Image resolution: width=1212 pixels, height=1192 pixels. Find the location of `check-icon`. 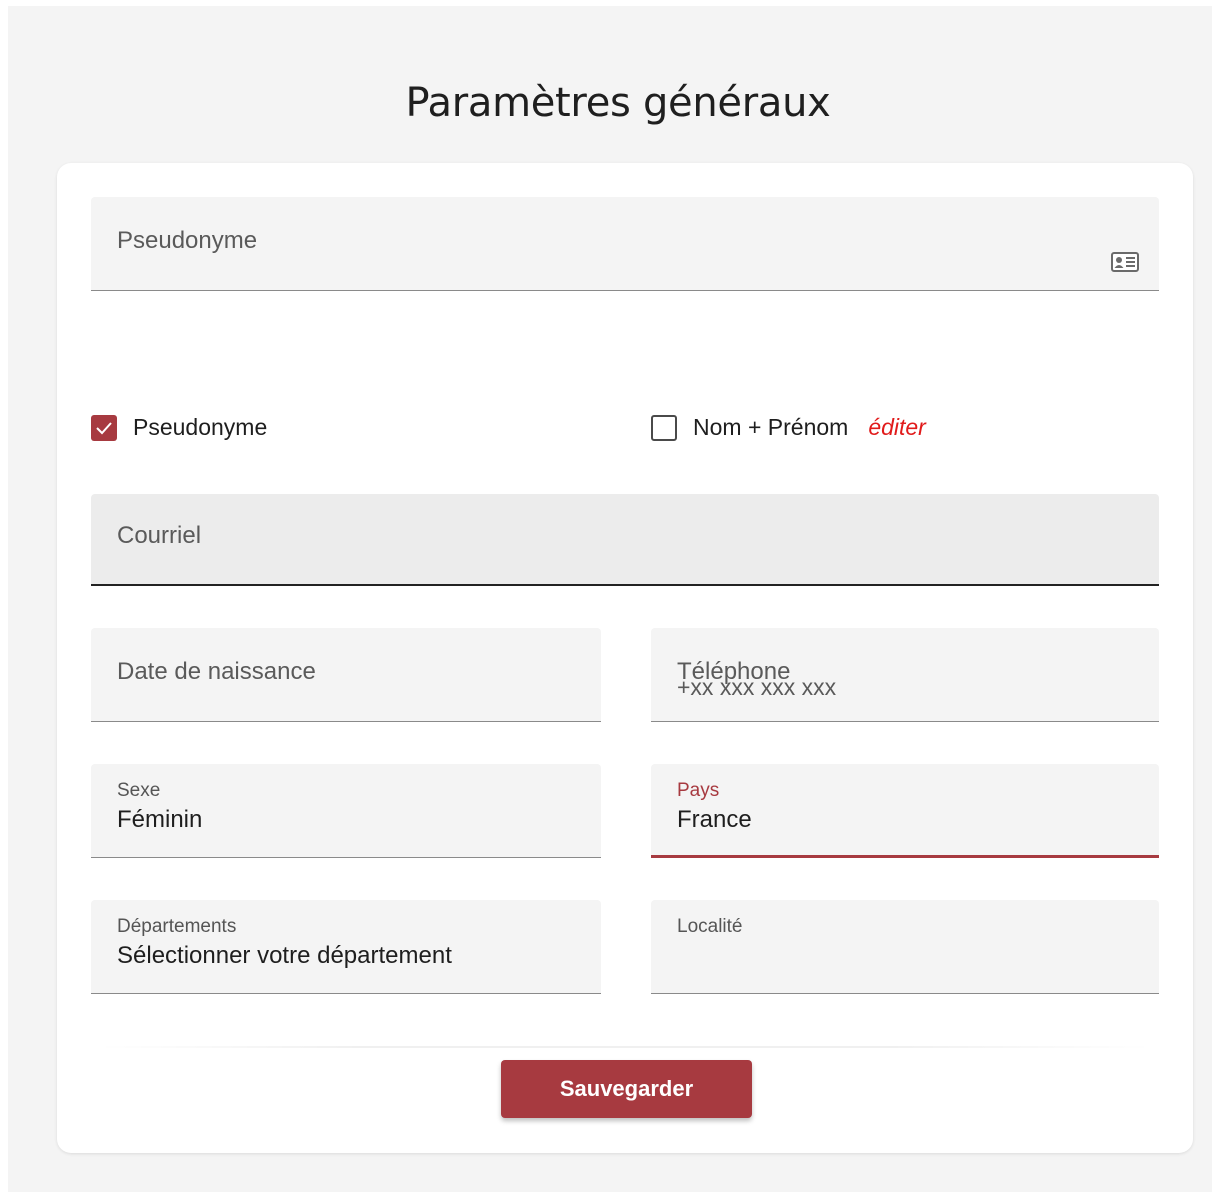

check-icon is located at coordinates (104, 427).